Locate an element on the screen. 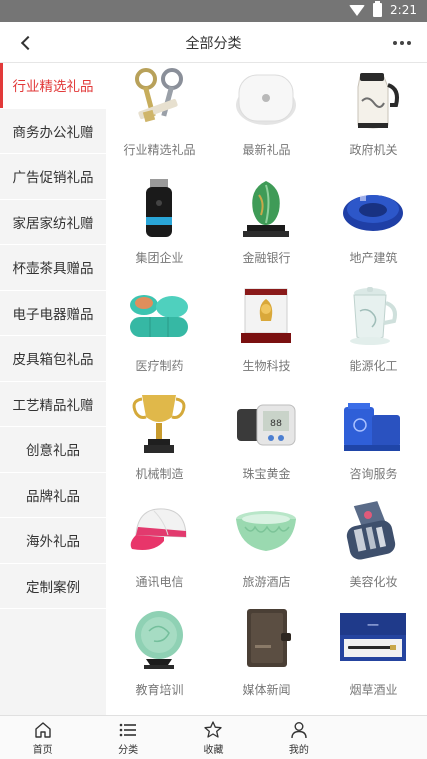 This screenshot has height=759, width=427. wifi-icon is located at coordinates (357, 10).